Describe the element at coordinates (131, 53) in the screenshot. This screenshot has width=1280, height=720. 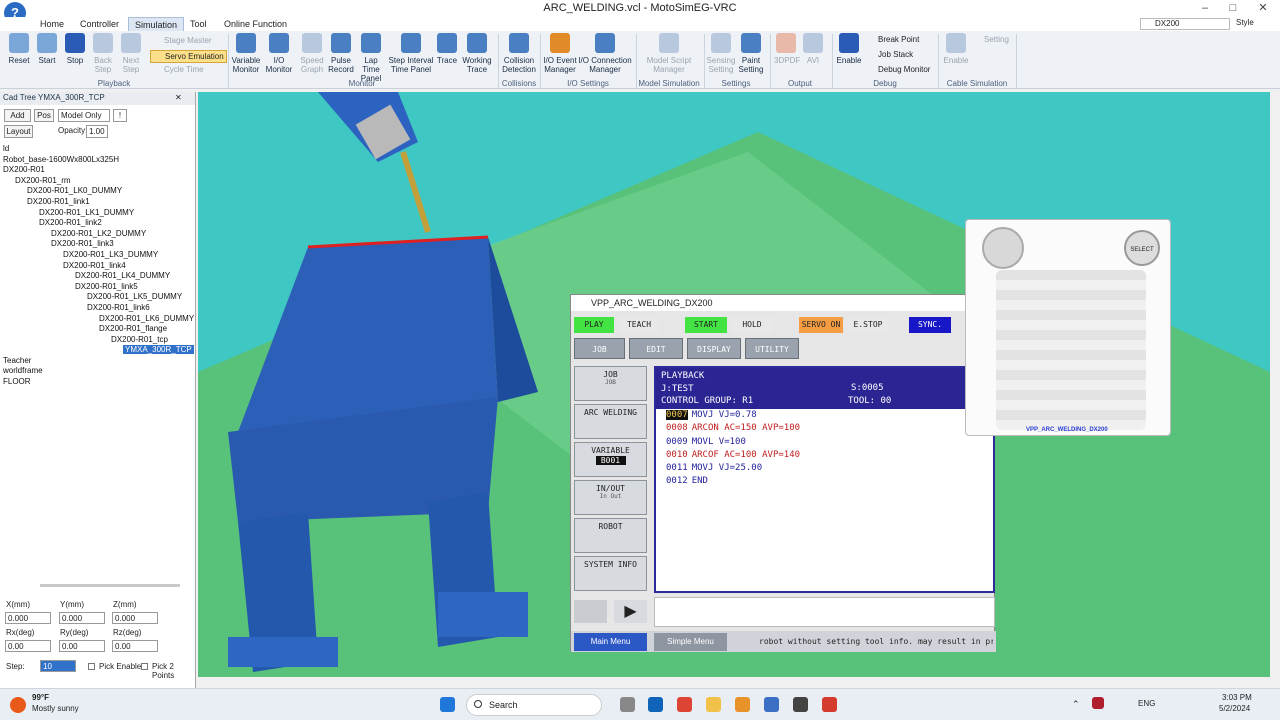
I see `next-step-button: Next Step` at that location.